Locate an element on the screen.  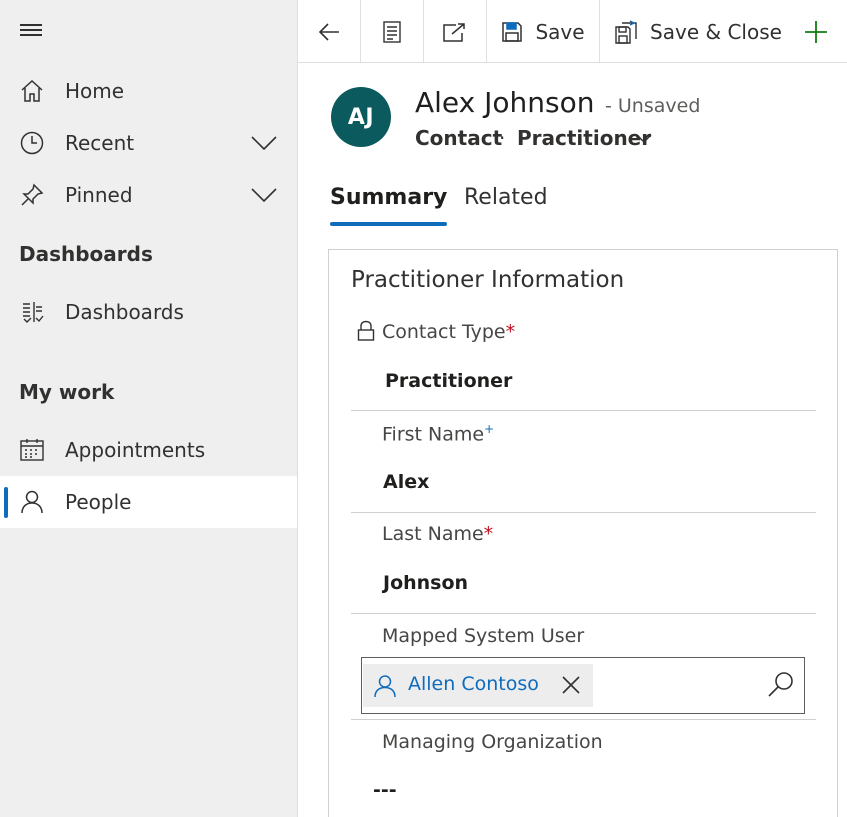
add-icon is located at coordinates (816, 31).